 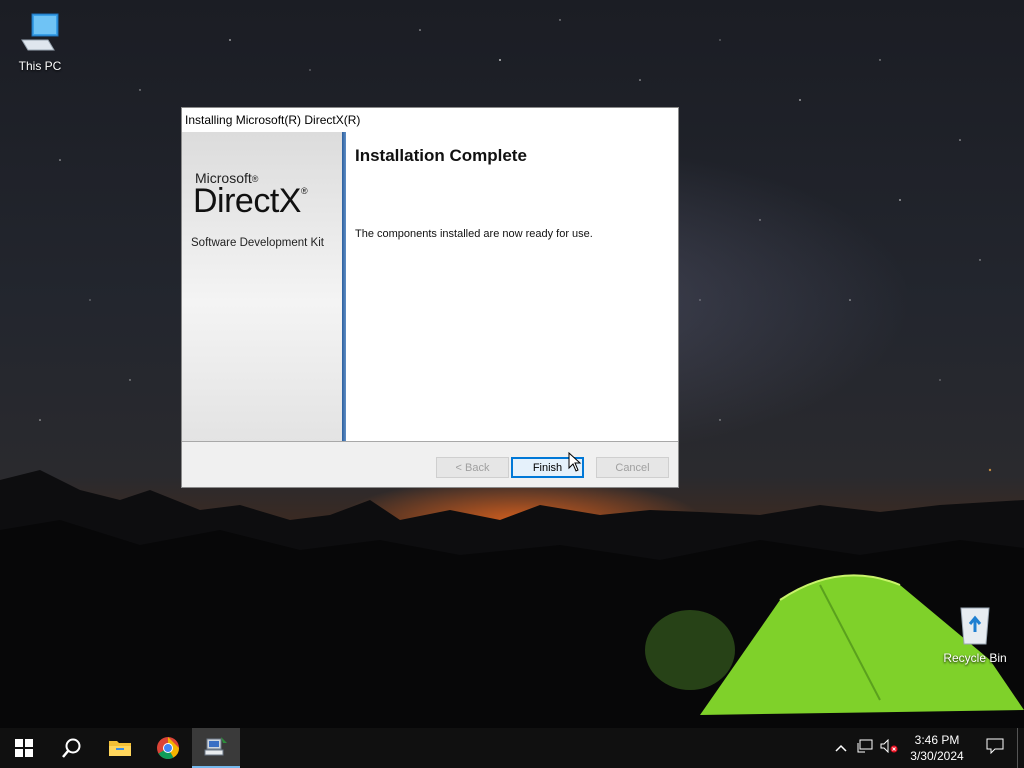 I want to click on computer-icon, so click(x=40, y=32).